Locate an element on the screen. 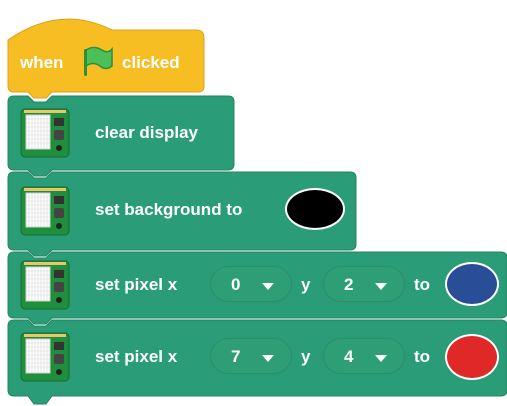  y-value: 4 is located at coordinates (349, 356).